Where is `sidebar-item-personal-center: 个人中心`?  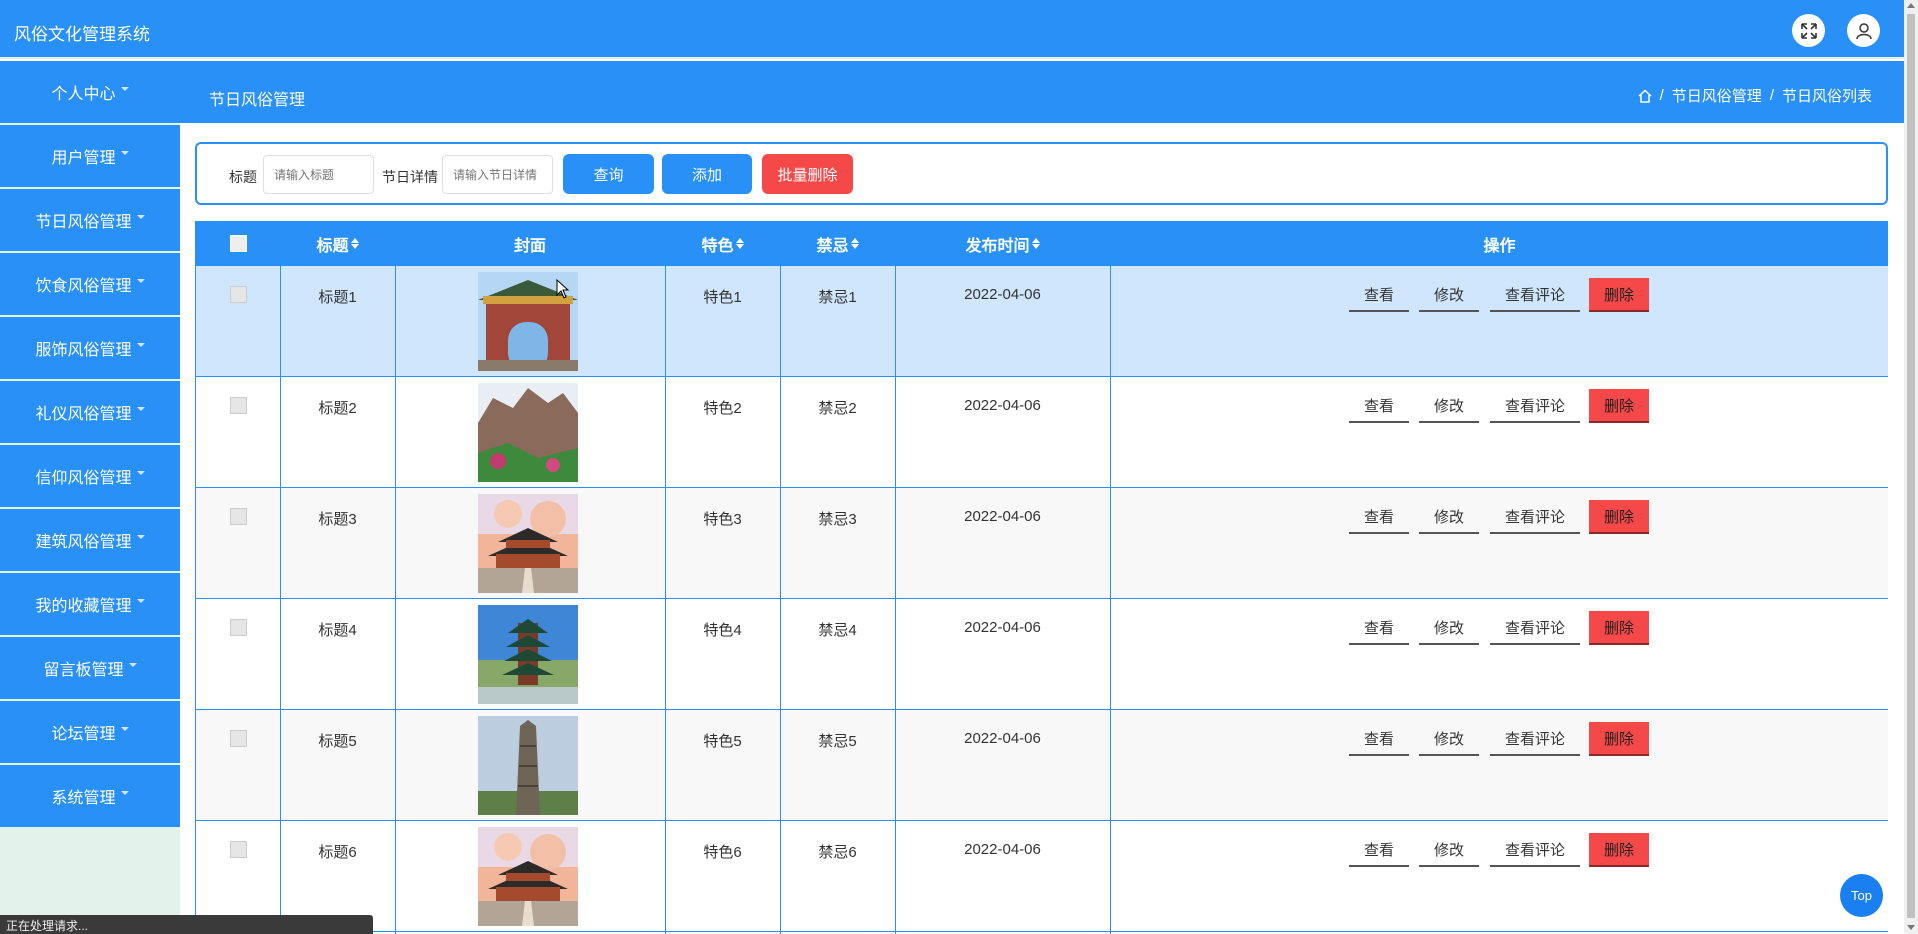 sidebar-item-personal-center: 个人中心 is located at coordinates (90, 92).